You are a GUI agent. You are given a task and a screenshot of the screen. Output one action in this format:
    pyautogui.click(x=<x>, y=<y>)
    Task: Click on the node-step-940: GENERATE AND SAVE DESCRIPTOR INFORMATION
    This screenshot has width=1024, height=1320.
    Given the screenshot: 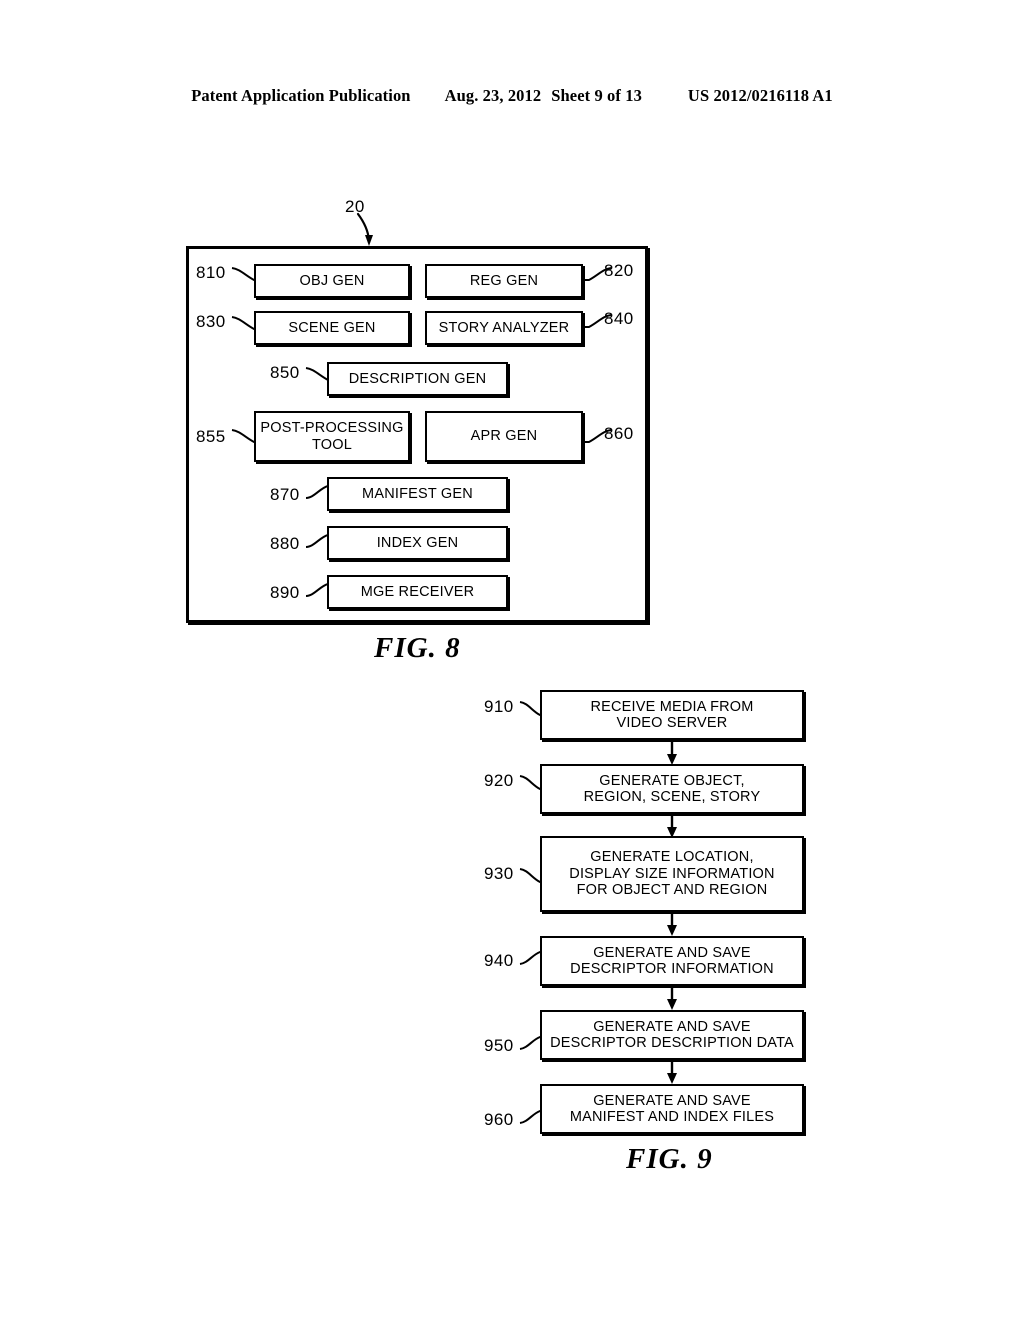 What is the action you would take?
    pyautogui.click(x=672, y=961)
    